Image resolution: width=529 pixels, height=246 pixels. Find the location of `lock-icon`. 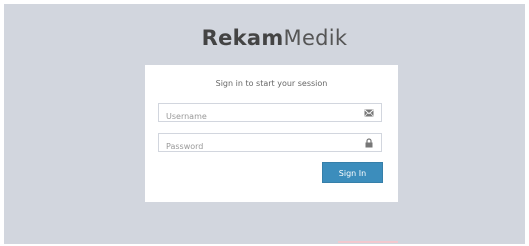

lock-icon is located at coordinates (369, 143).